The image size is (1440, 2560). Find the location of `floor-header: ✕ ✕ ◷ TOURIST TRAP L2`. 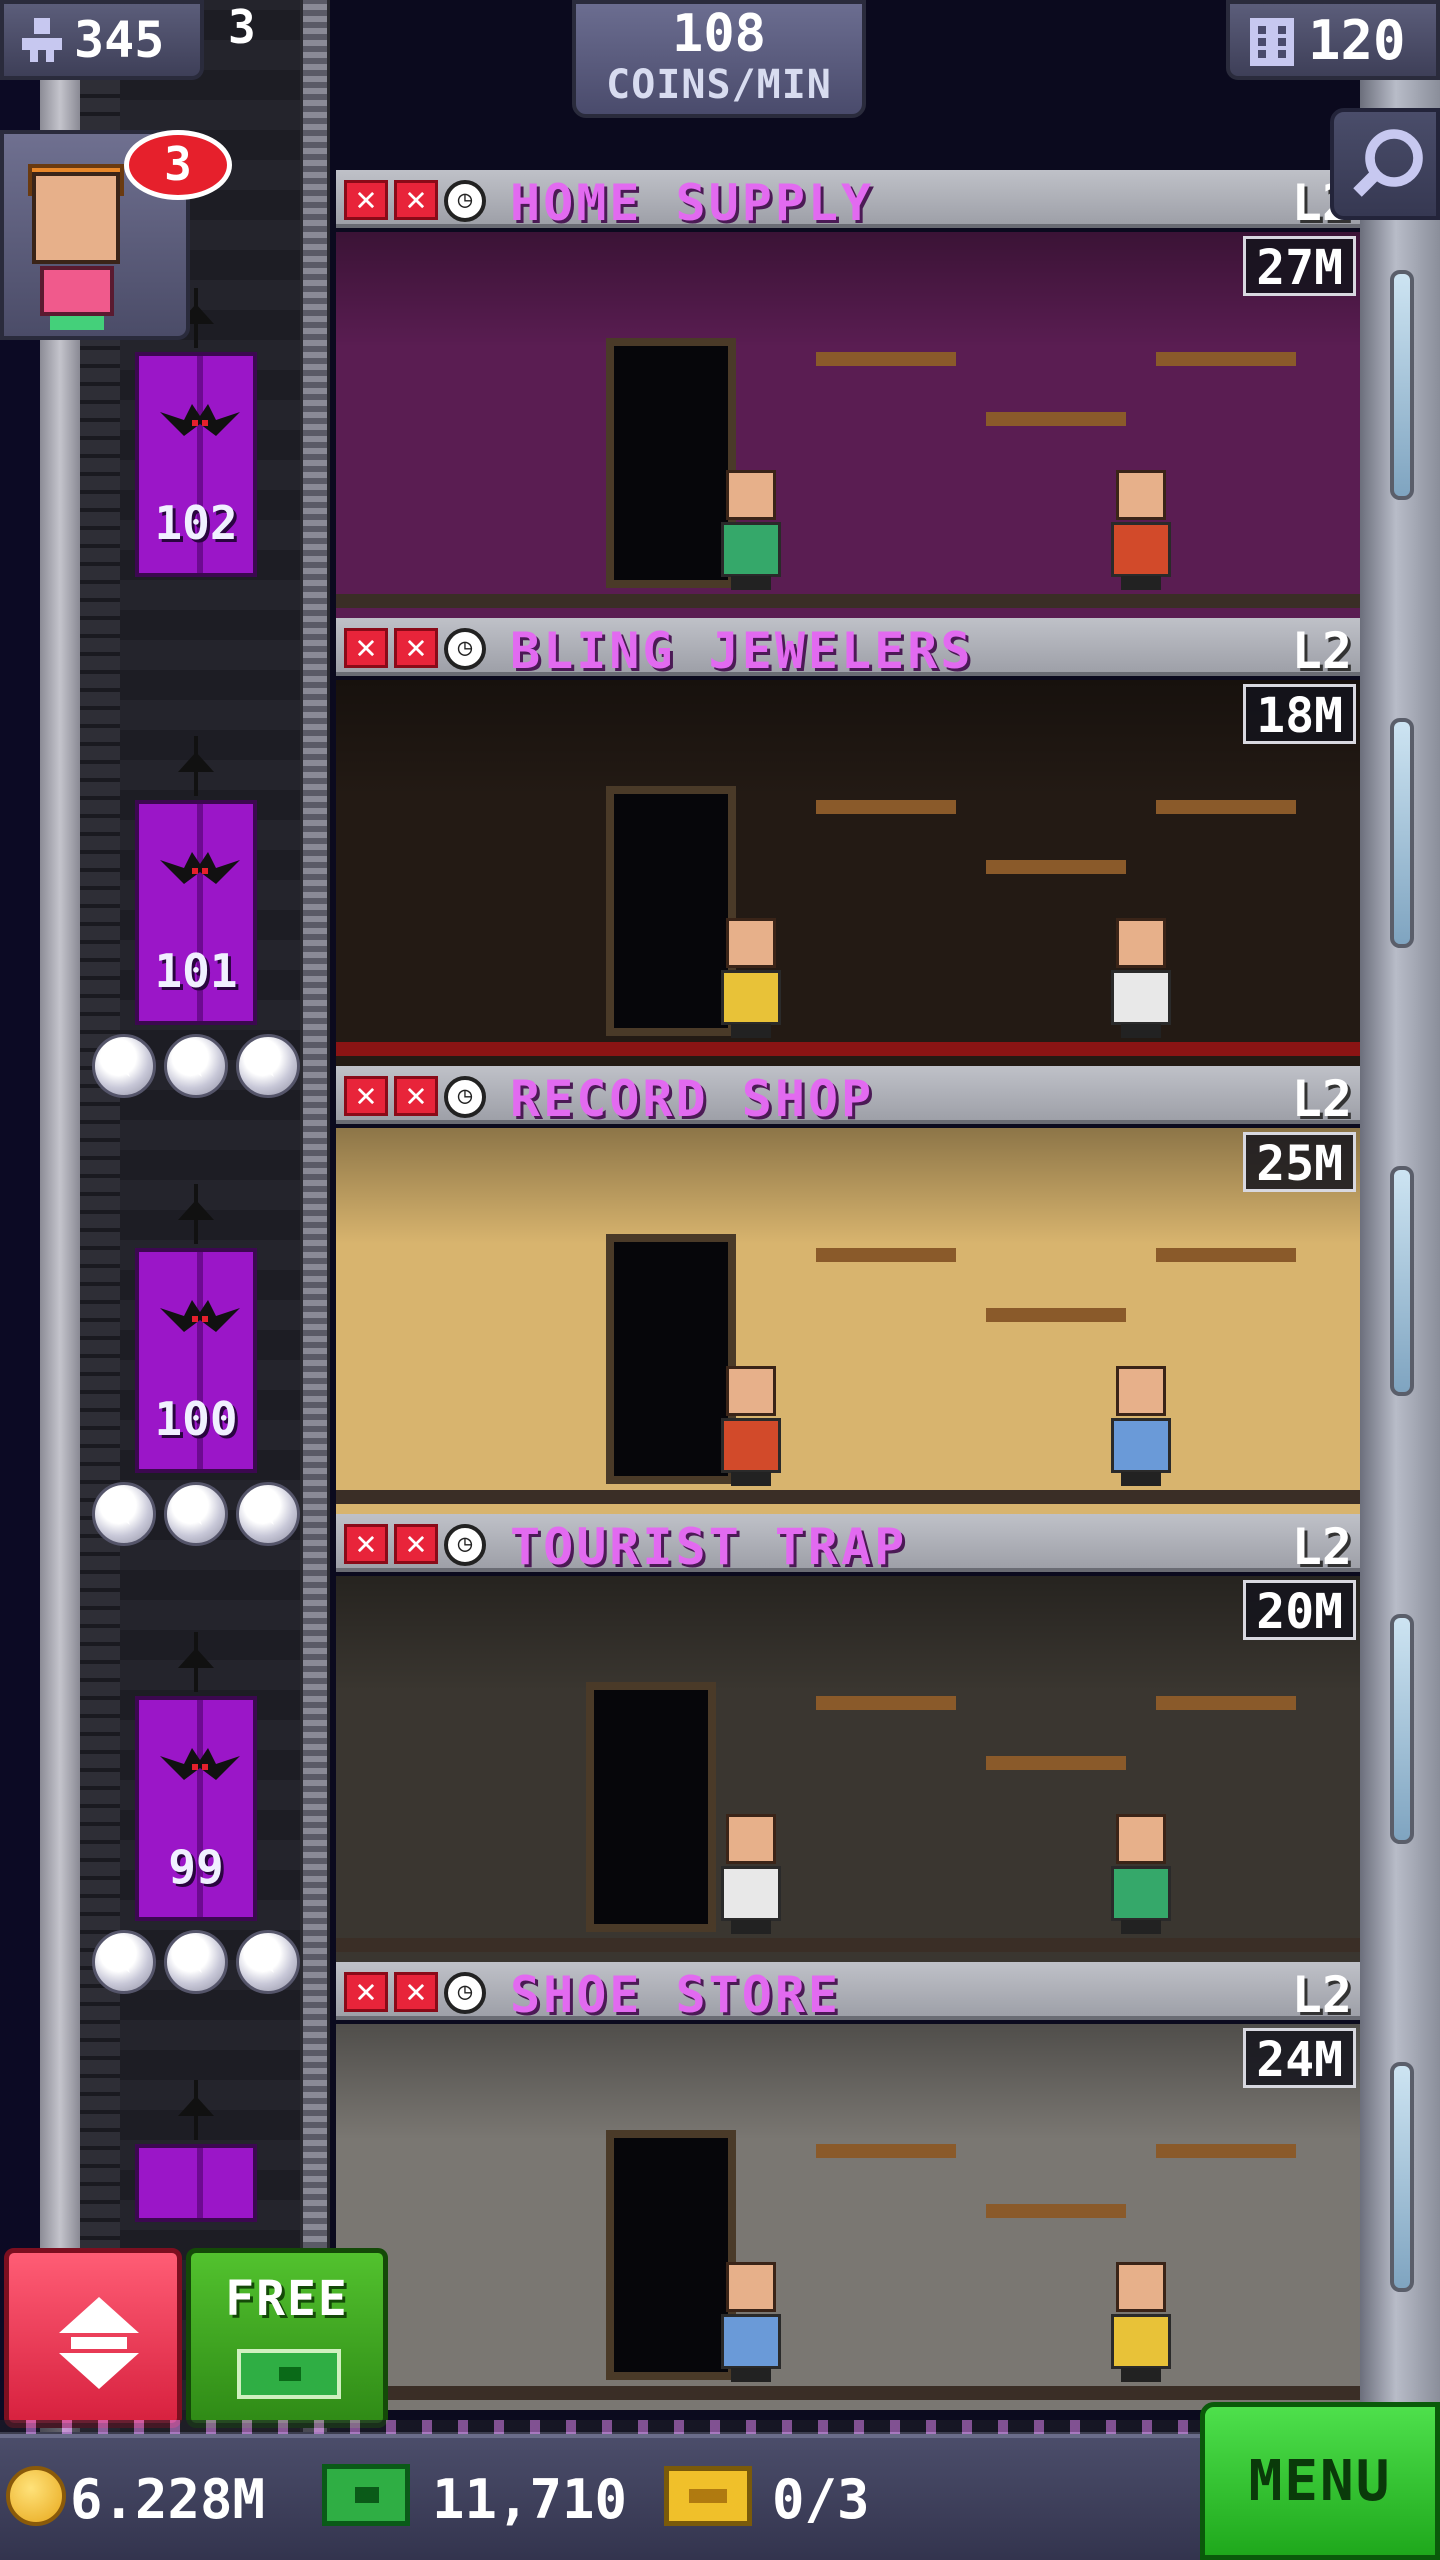

floor-header: ✕ ✕ ◷ TOURIST TRAP L2 is located at coordinates (848, 1545).